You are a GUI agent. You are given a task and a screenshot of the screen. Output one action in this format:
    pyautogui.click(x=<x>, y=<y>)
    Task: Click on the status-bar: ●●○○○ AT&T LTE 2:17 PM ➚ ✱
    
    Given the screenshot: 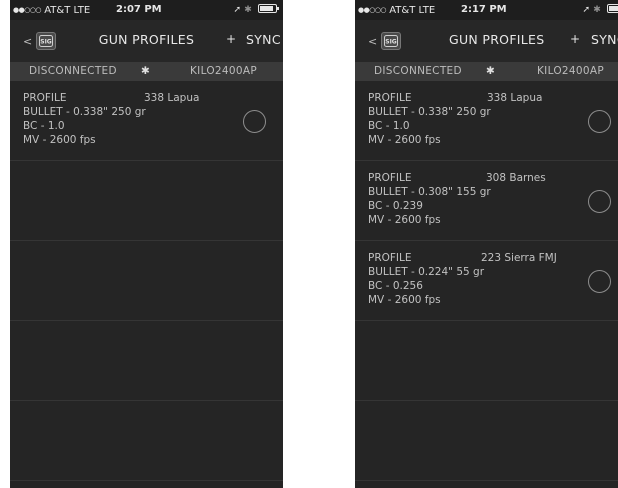 What is the action you would take?
    pyautogui.click(x=486, y=10)
    